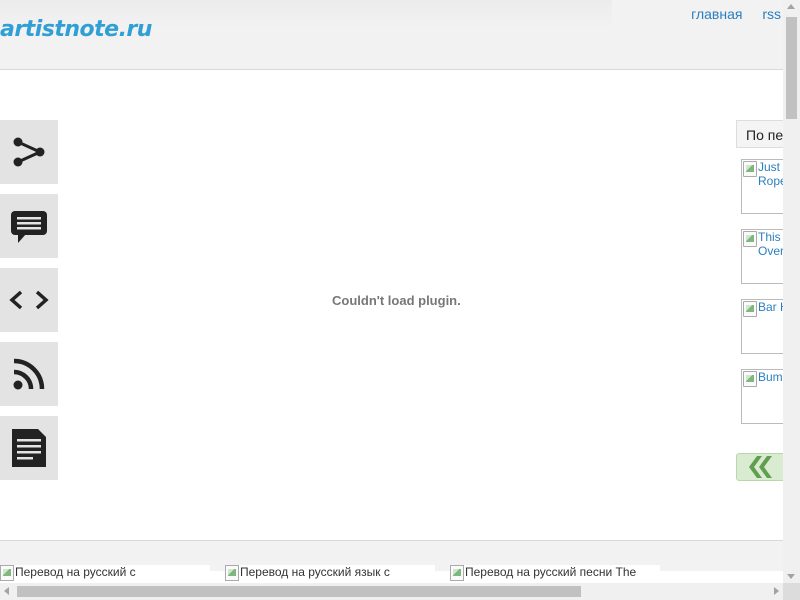  Describe the element at coordinates (791, 291) in the screenshot. I see `vertical-scrollbar` at that location.